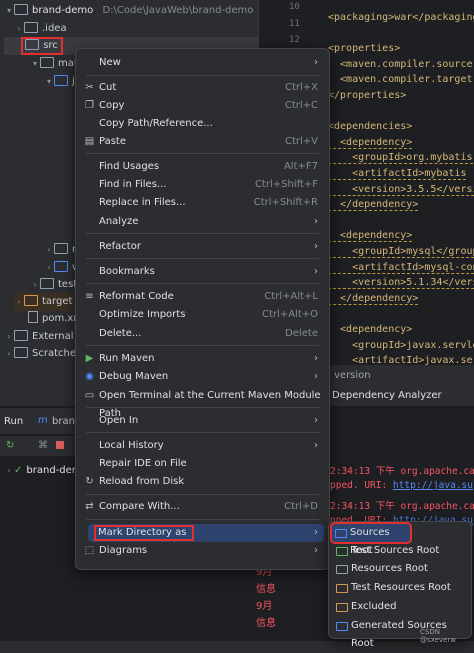 This screenshot has height=653, width=474. What do you see at coordinates (112, 105) in the screenshot?
I see `menu-item-label: Copy` at bounding box center [112, 105].